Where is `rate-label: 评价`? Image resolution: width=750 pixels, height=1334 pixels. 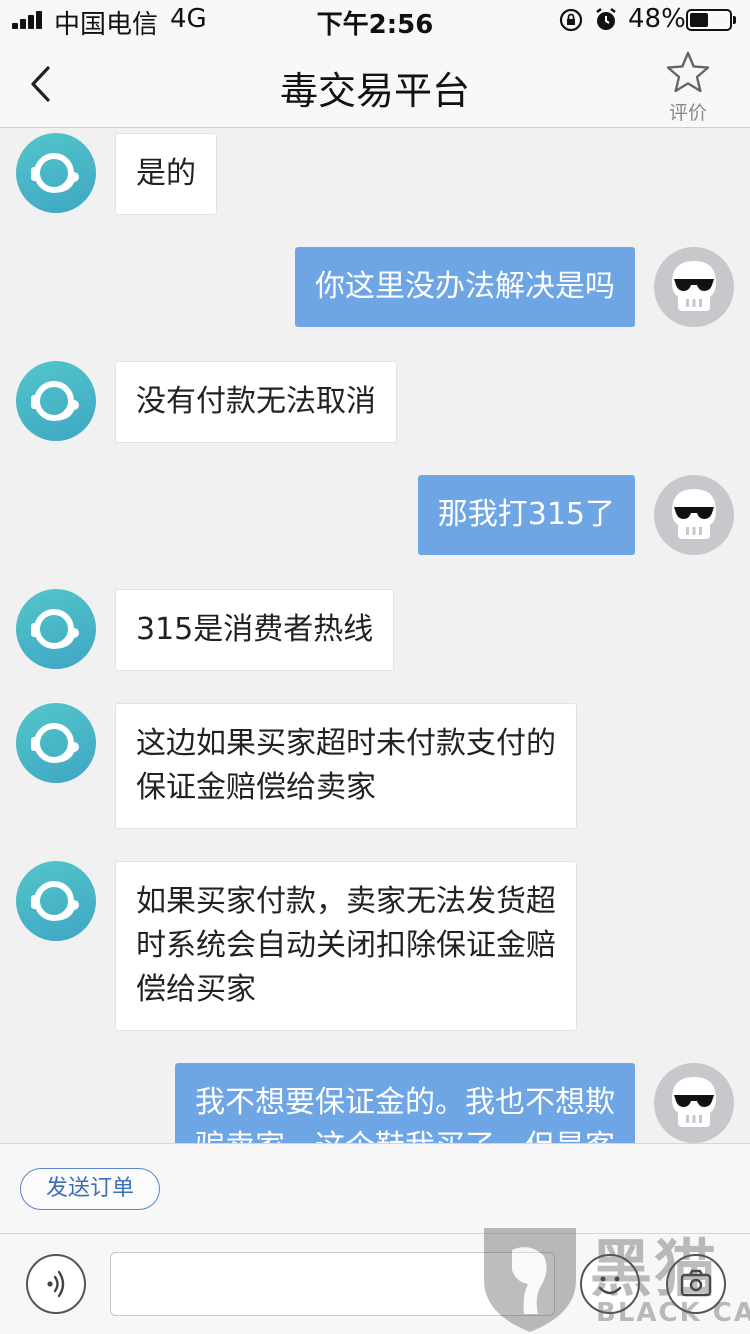 rate-label: 评价 is located at coordinates (687, 113).